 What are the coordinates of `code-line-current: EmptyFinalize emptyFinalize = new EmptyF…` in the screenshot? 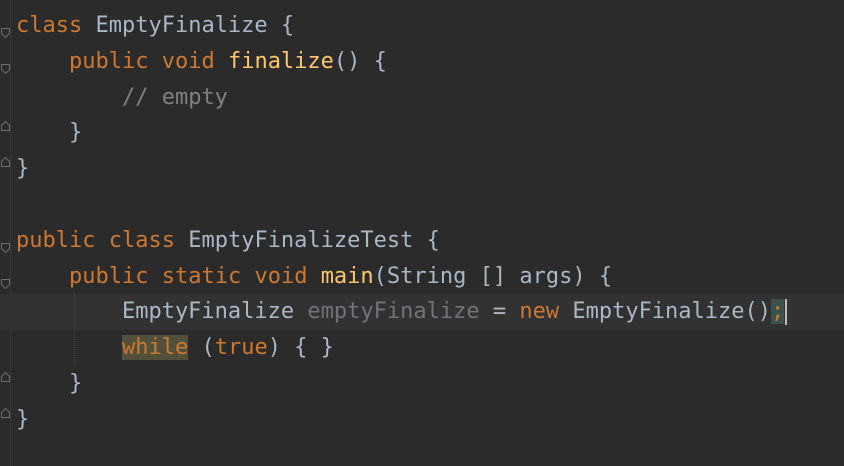 It's located at (422, 312).